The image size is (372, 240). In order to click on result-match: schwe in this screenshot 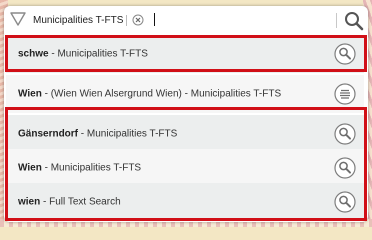, I will do `click(33, 54)`.